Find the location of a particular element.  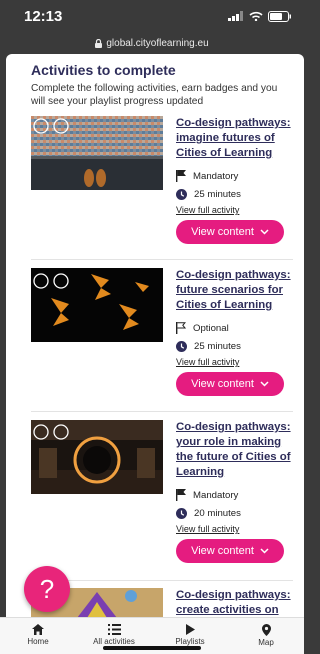

address-bar: global.cityoflearning.eu is located at coordinates (152, 43).